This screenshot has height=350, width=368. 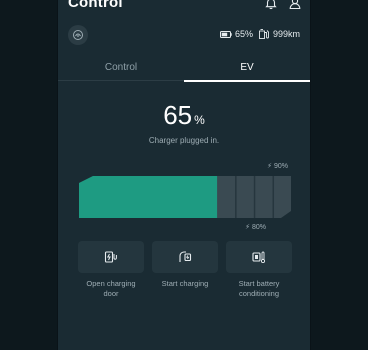 What do you see at coordinates (95, 5) in the screenshot?
I see `page-title: Control` at bounding box center [95, 5].